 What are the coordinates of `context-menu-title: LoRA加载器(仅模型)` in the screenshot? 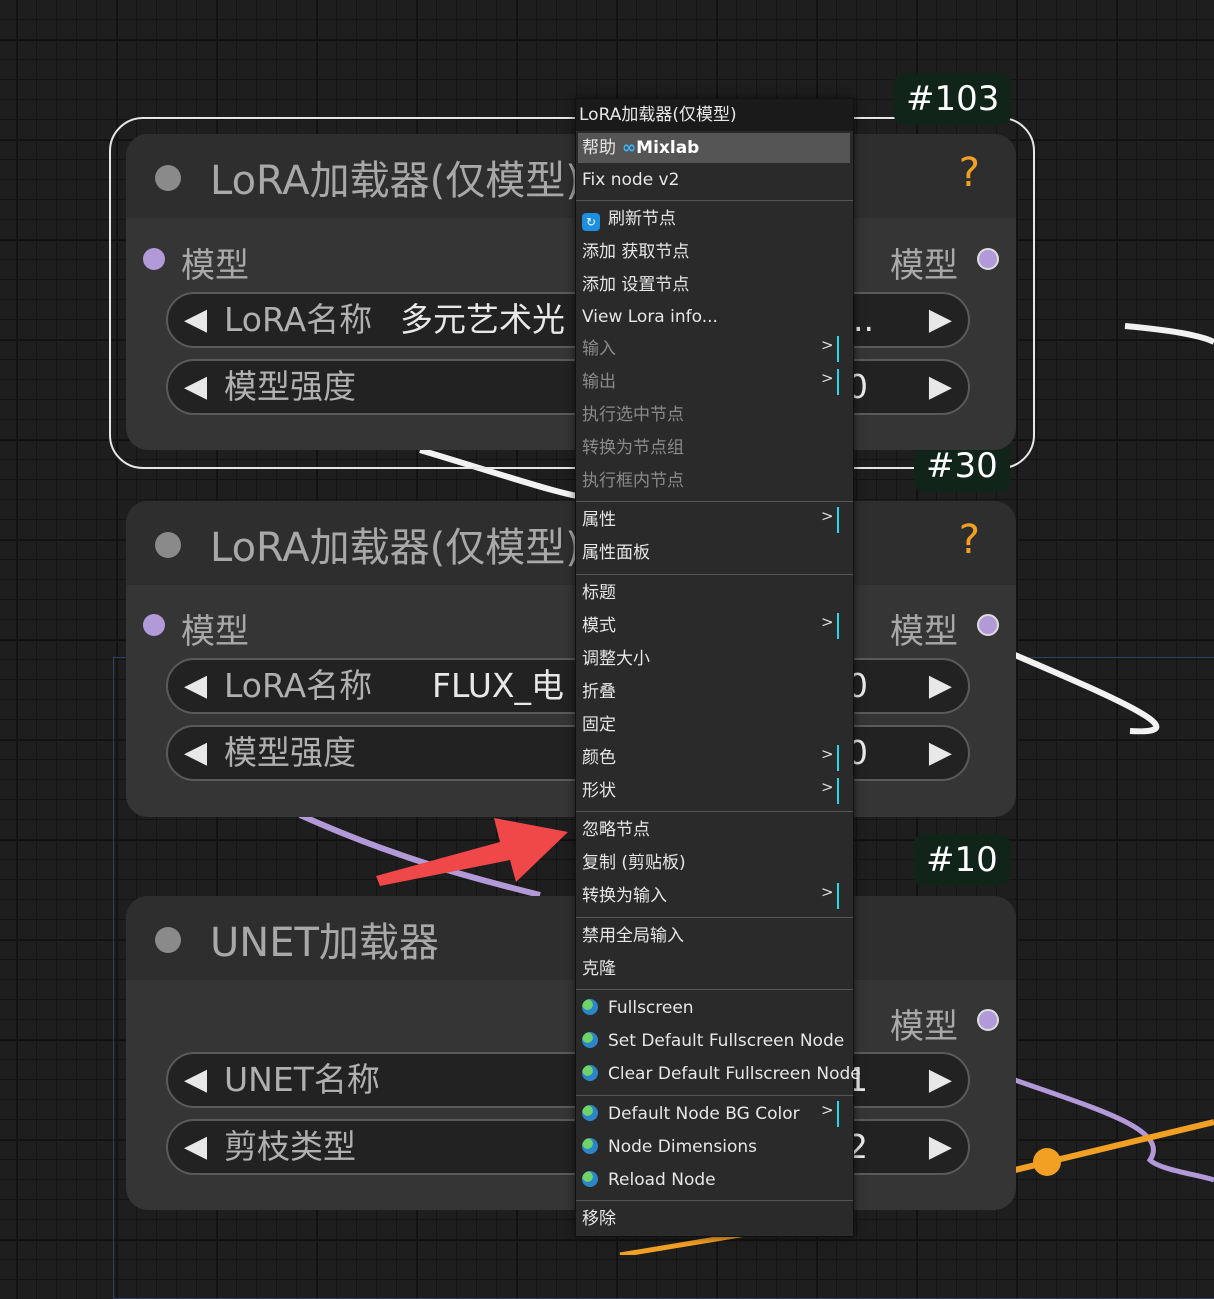 It's located at (714, 115).